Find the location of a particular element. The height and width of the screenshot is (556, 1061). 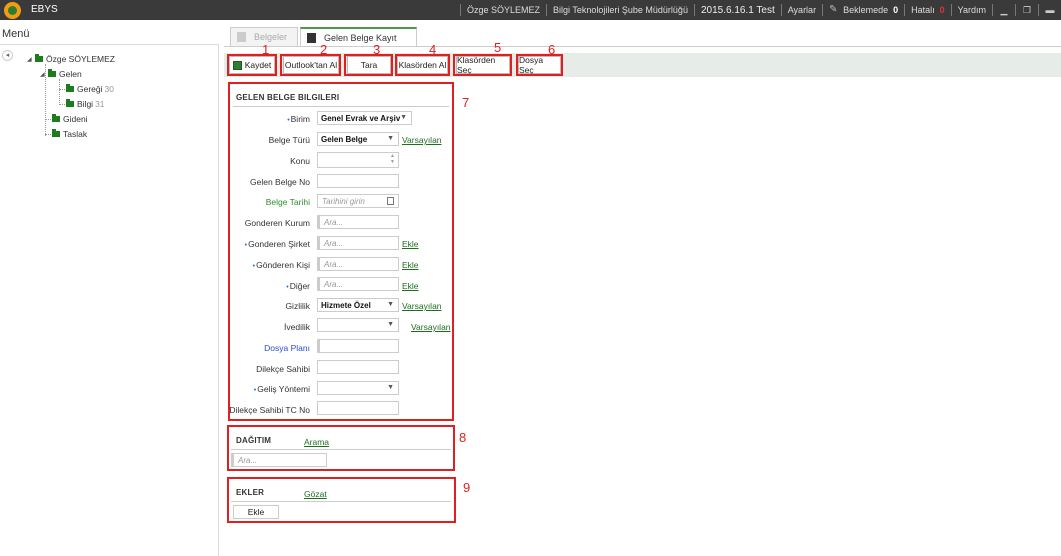

gizlilik-label: Gizlilik is located at coordinates (297, 306).